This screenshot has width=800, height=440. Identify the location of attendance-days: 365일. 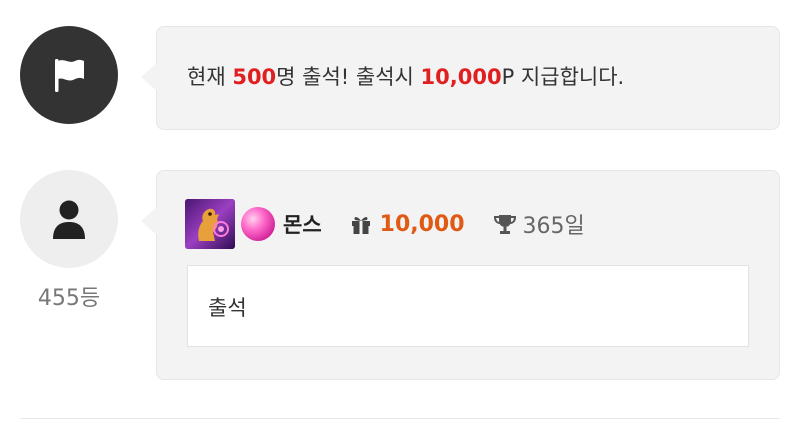
(553, 226).